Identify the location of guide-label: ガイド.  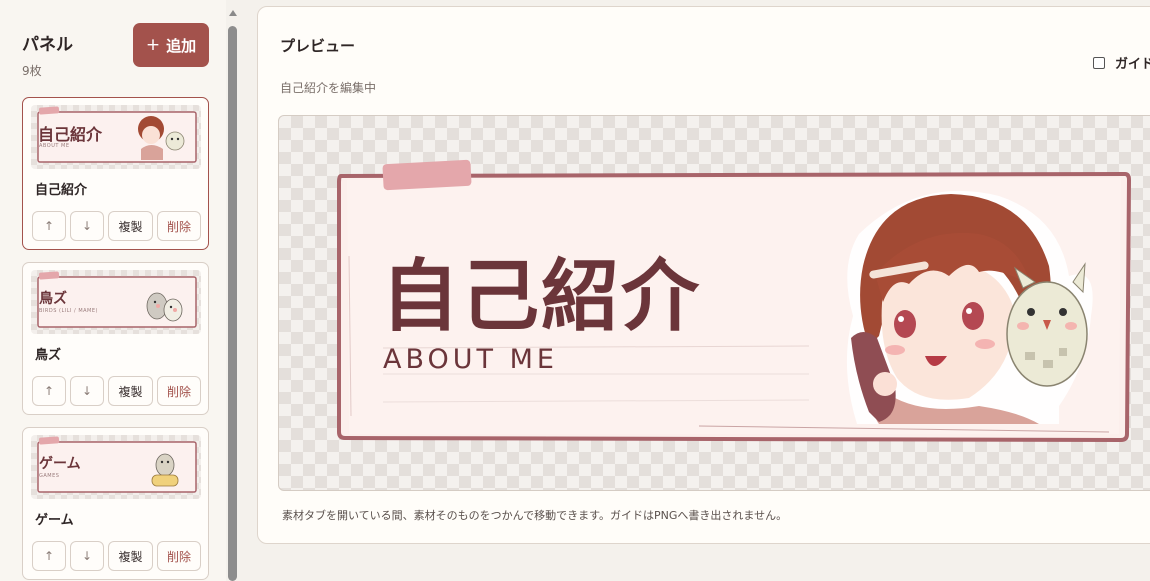
(1132, 64).